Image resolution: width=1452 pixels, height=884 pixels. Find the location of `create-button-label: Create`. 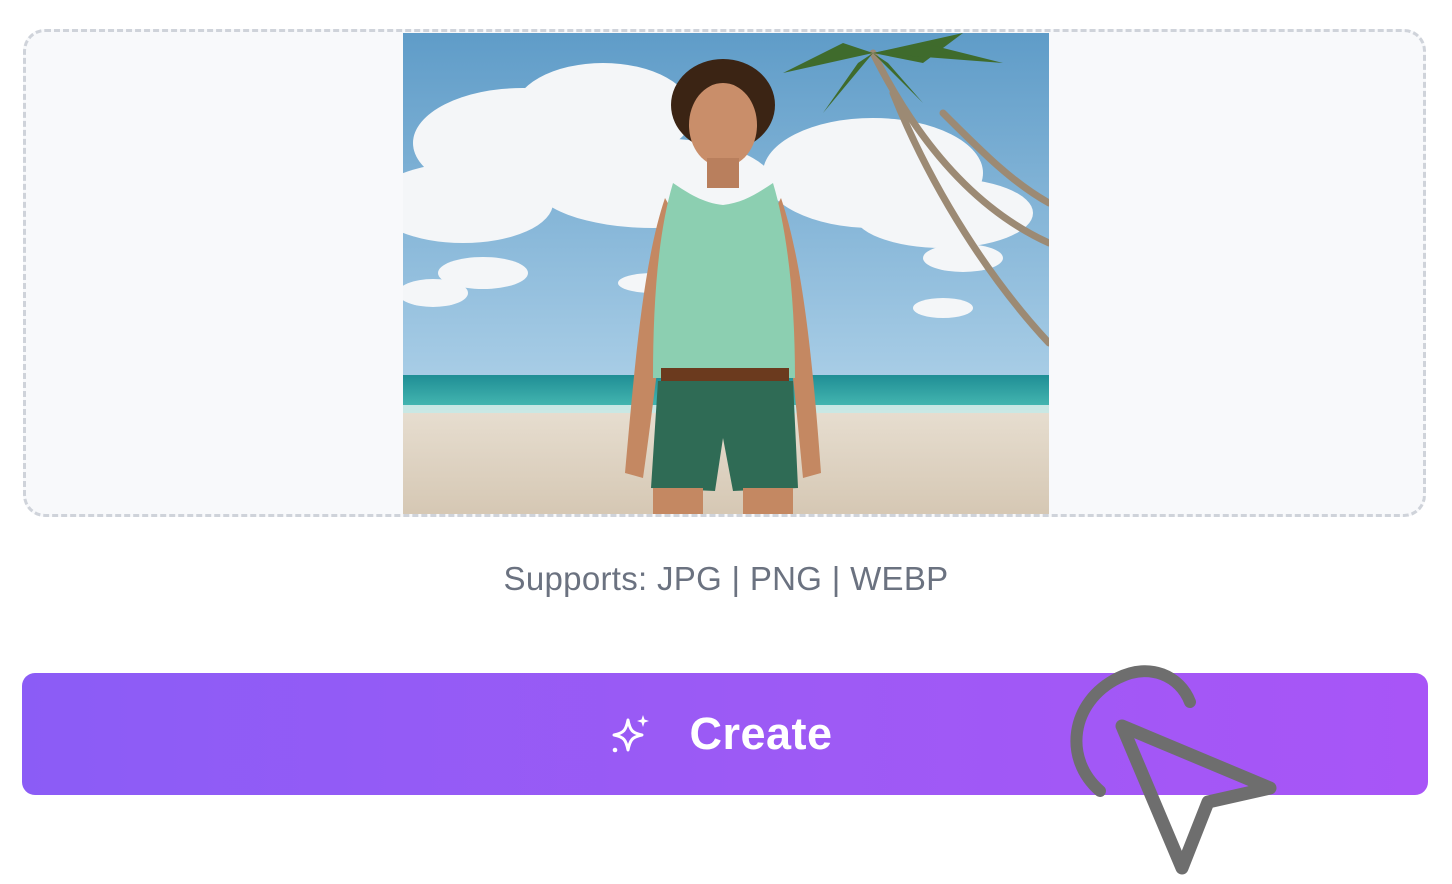

create-button-label: Create is located at coordinates (761, 733).